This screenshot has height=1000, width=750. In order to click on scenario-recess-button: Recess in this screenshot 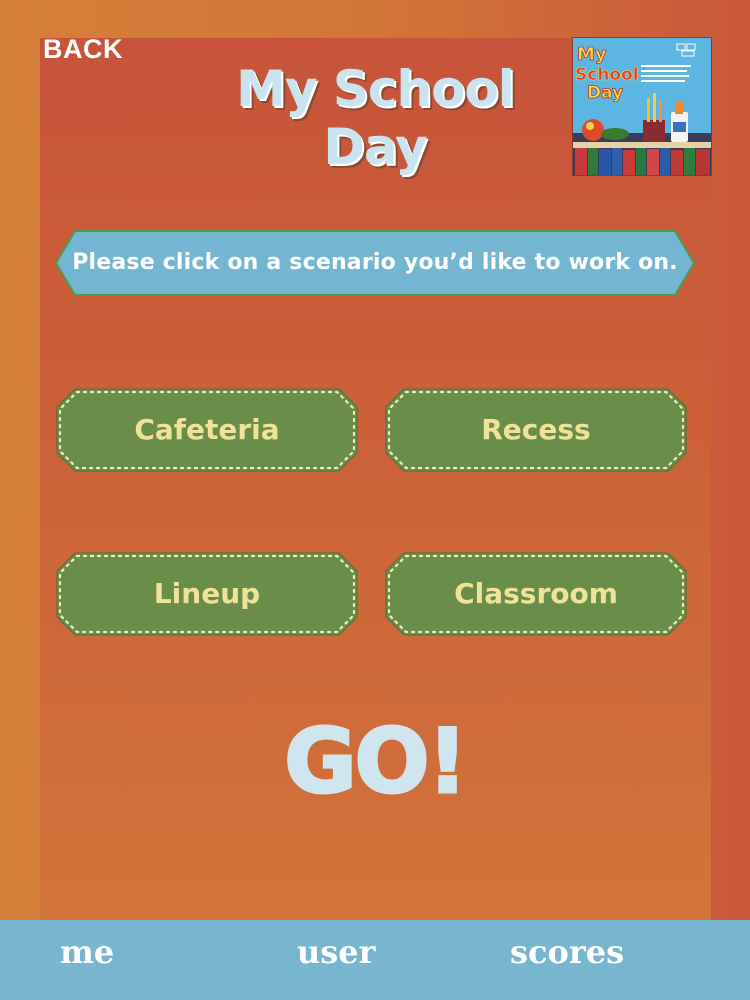, I will do `click(536, 430)`.